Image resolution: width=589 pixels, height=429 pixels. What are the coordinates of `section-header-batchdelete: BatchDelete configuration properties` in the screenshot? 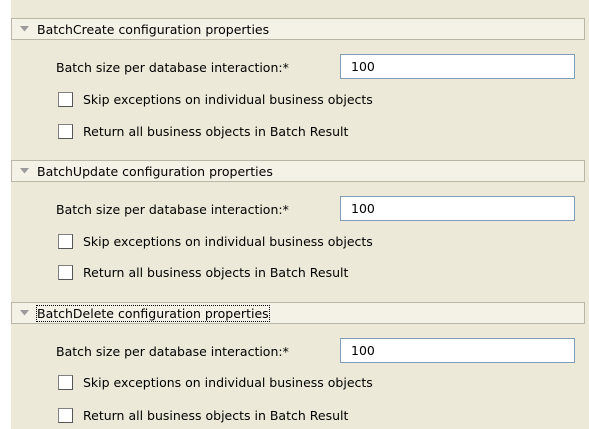 It's located at (298, 313).